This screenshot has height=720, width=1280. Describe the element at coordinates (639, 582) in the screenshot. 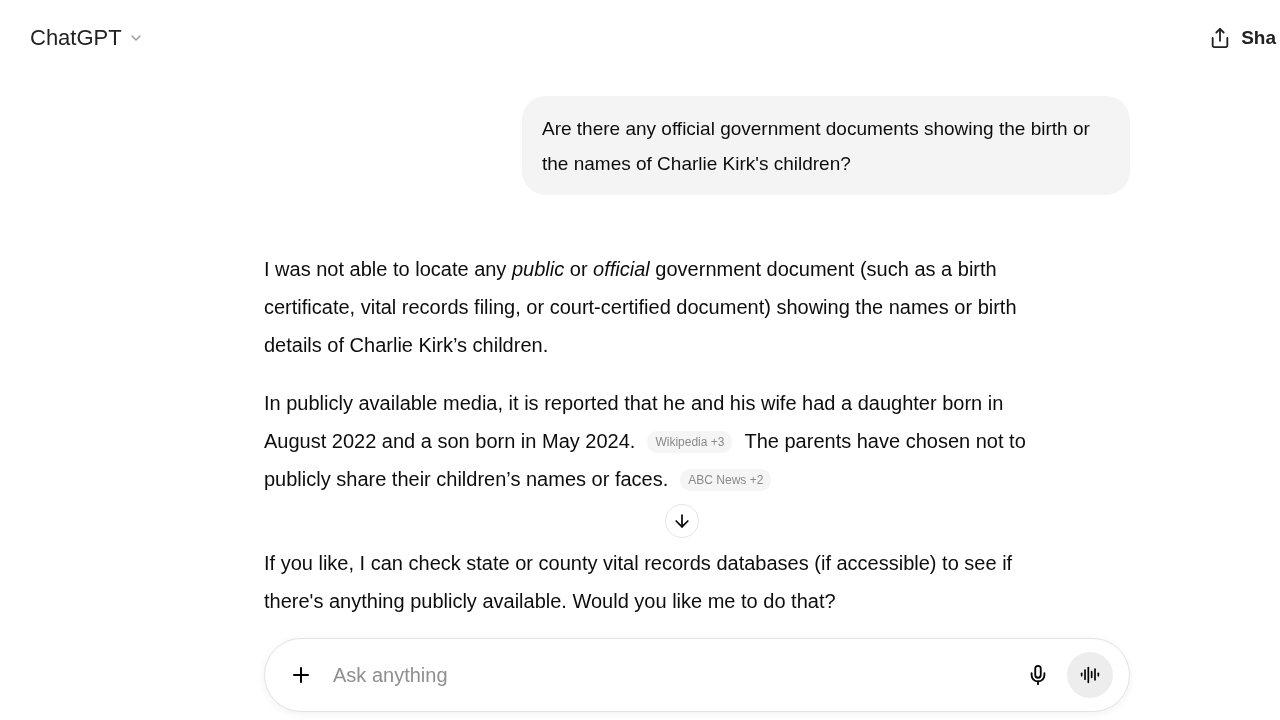

I see `assistant-paragraph: If you like, I can check state or county vital records databases (if accessible) to see if there's anything publicly available. Would you like me to do that?` at that location.